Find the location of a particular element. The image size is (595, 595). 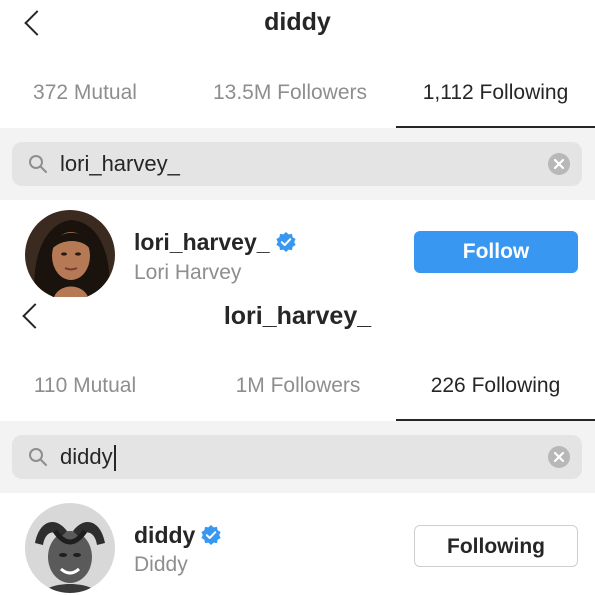

search-query-field: diddy is located at coordinates (88, 457).